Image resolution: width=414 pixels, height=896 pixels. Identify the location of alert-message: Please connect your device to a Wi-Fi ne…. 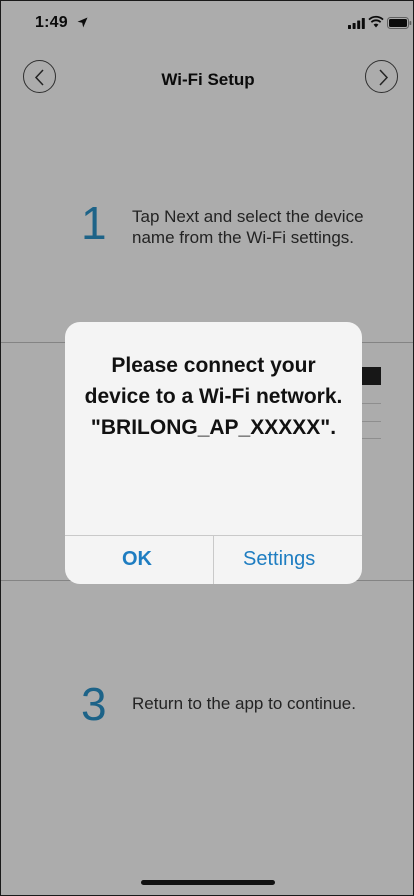
(213, 396).